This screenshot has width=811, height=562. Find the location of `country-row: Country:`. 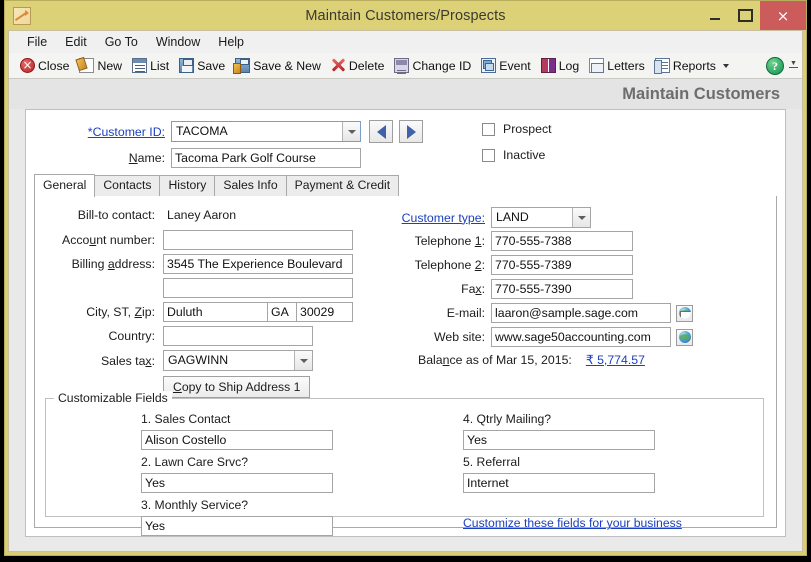

country-row: Country: is located at coordinates (184, 336).